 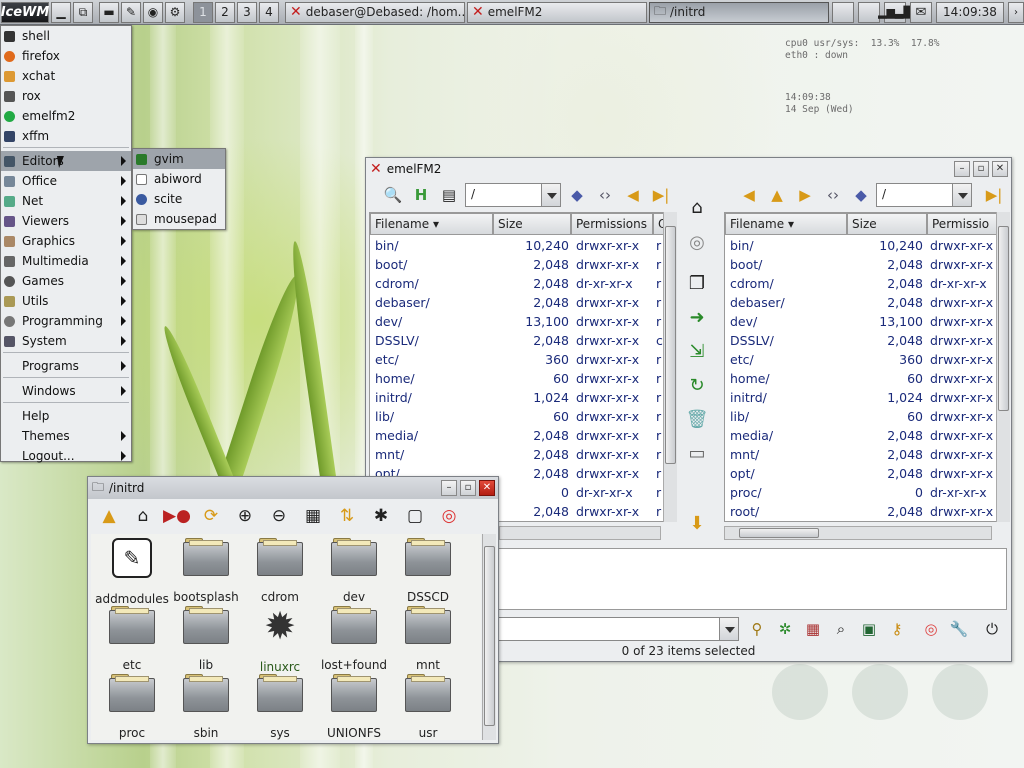 I want to click on scroll-thumb, so click(x=779, y=533).